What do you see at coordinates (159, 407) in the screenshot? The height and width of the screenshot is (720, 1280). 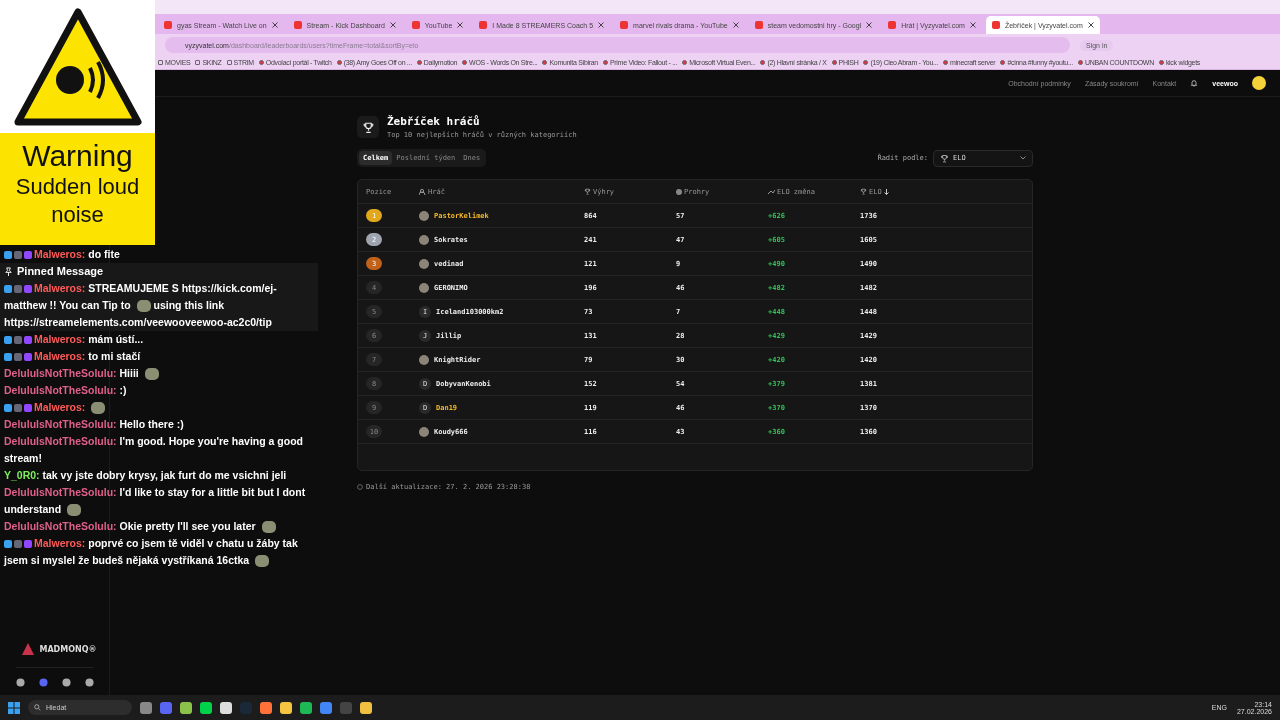 I see `chat-message: Malweros:` at bounding box center [159, 407].